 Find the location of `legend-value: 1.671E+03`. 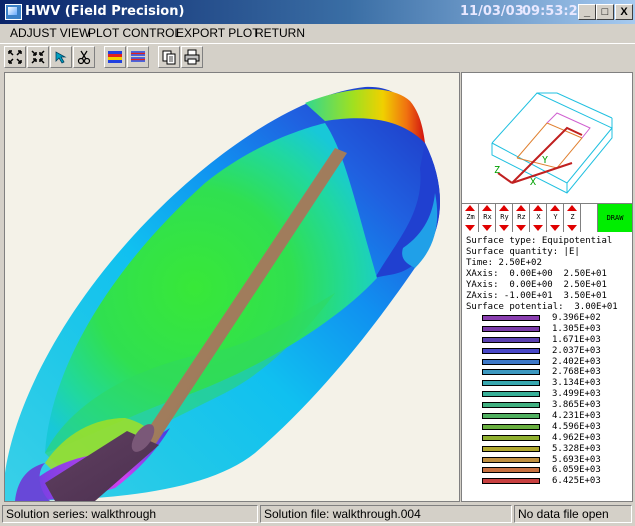

legend-value: 1.671E+03 is located at coordinates (576, 339).